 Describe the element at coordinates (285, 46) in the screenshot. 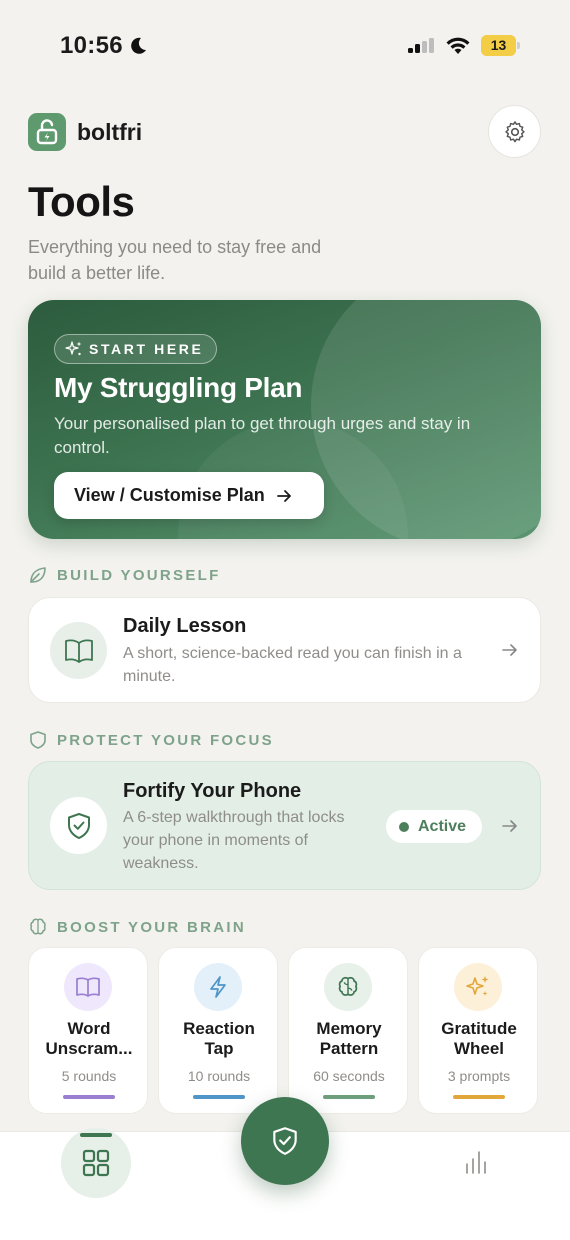

I see `status-bar: 10:56 13` at that location.